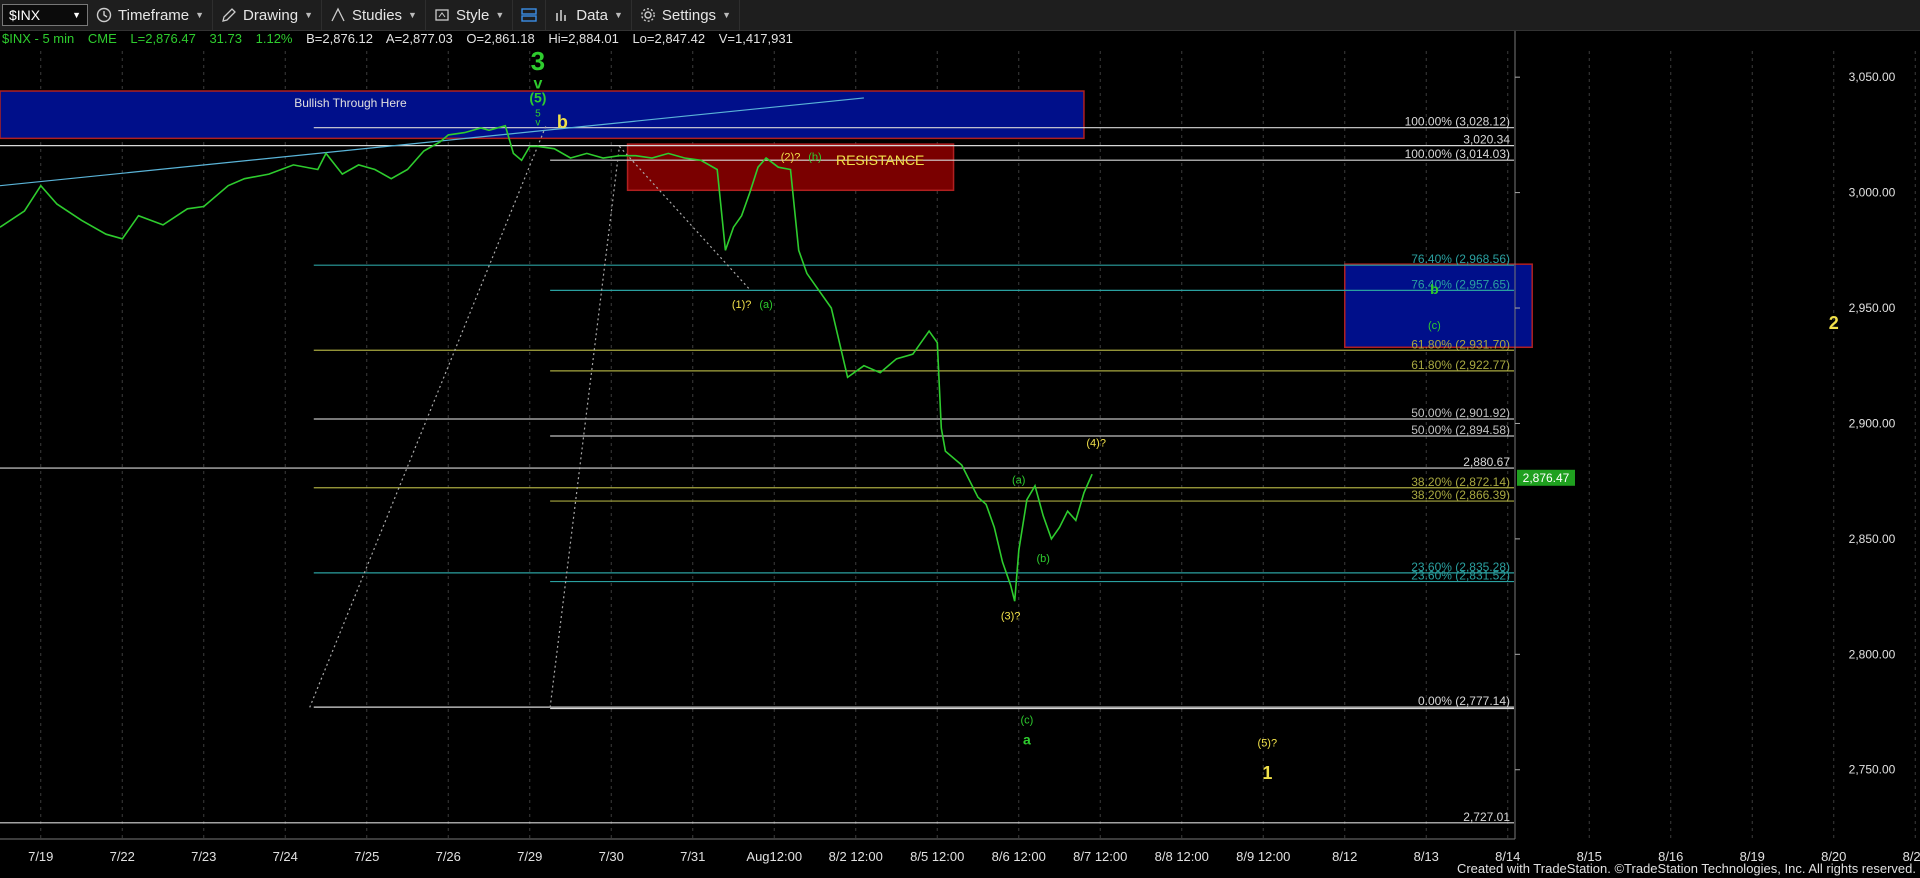 Image resolution: width=1920 pixels, height=878 pixels. I want to click on style-label: Style, so click(472, 15).